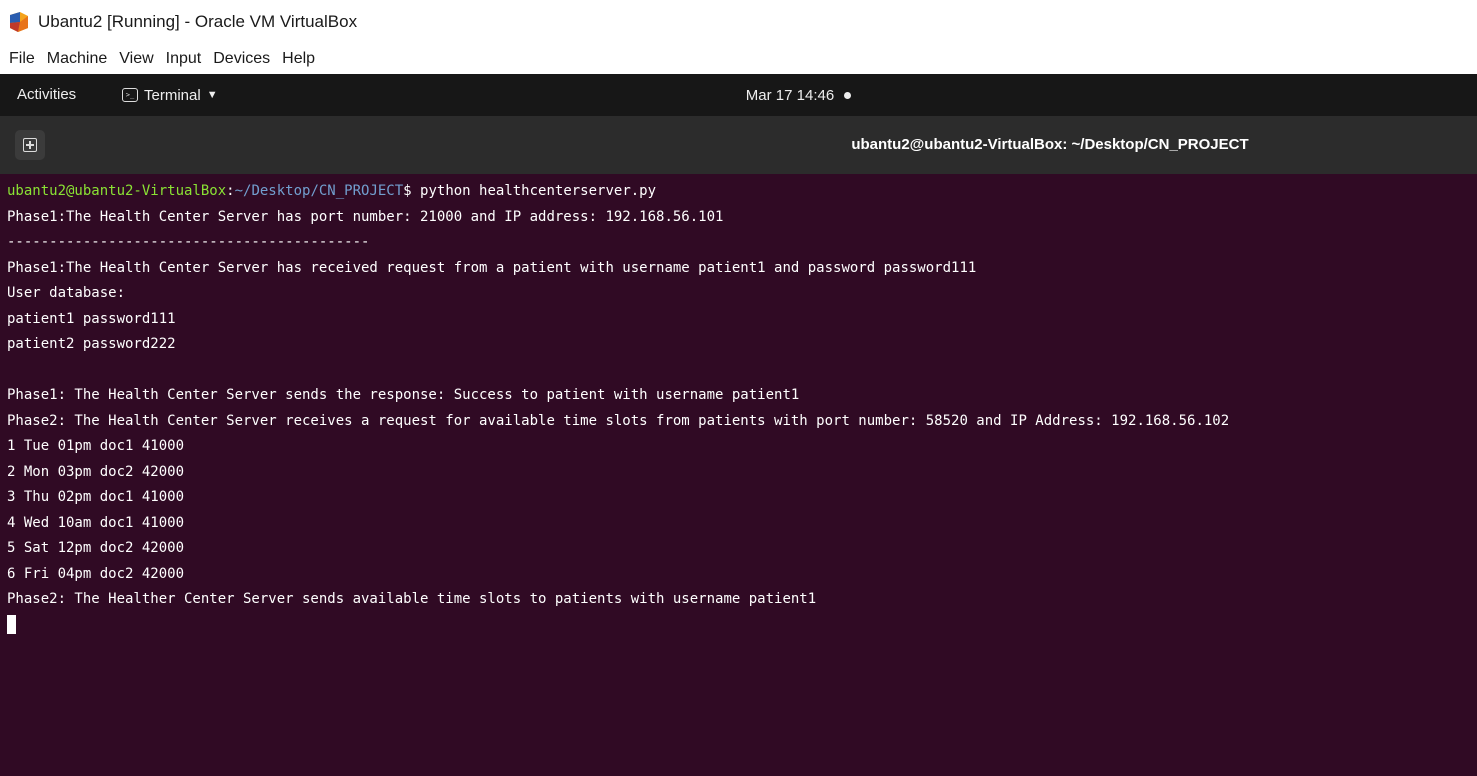  What do you see at coordinates (298, 59) in the screenshot?
I see `menu-help: Help` at bounding box center [298, 59].